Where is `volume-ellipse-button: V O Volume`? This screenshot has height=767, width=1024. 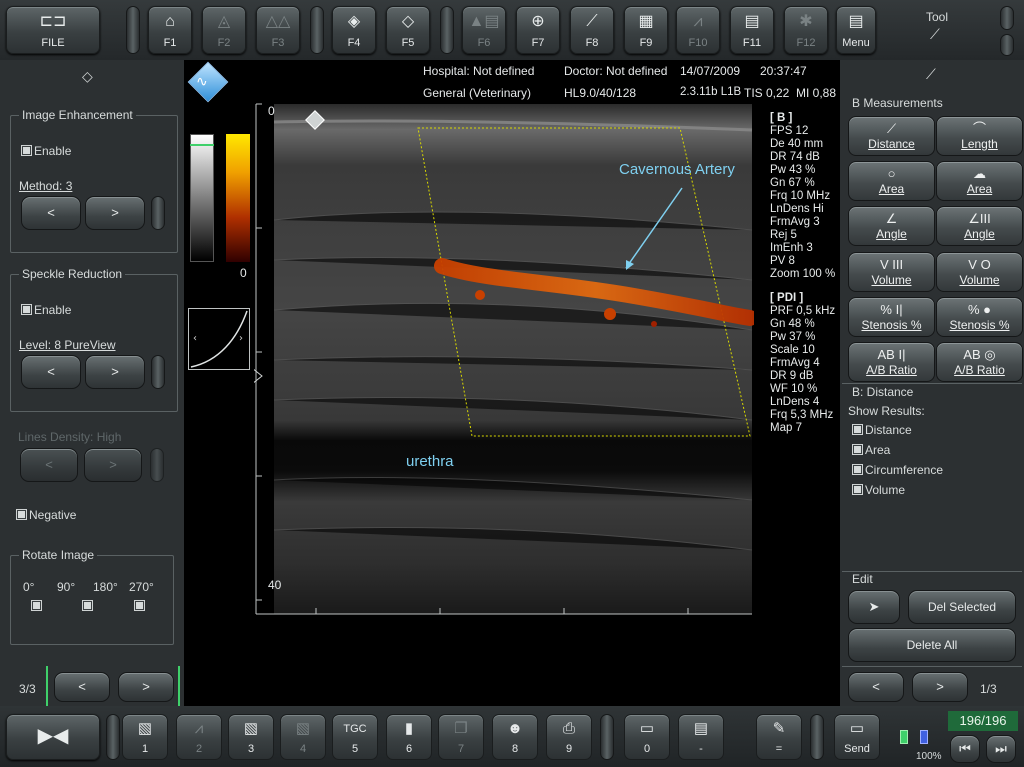 volume-ellipse-button: V O Volume is located at coordinates (979, 272).